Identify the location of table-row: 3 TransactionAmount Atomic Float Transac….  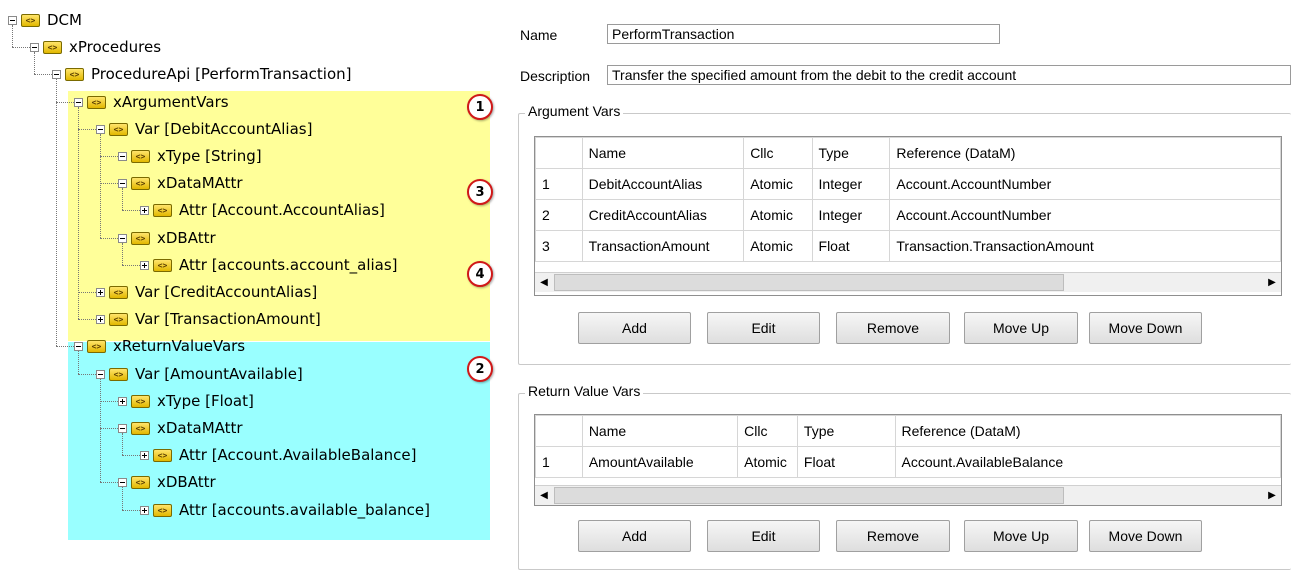
(908, 246).